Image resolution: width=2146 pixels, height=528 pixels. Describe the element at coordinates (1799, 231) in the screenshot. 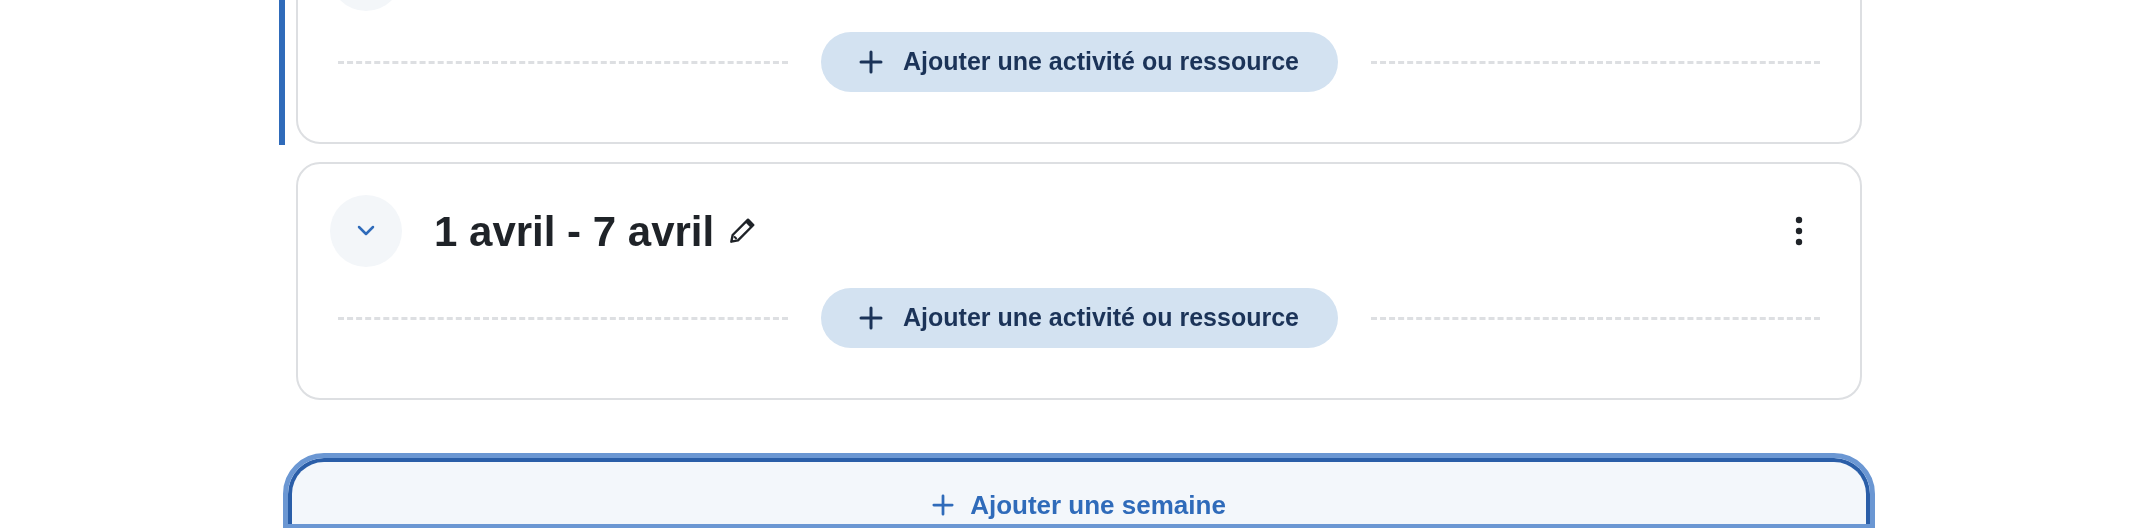

I see `more-options-icon` at that location.